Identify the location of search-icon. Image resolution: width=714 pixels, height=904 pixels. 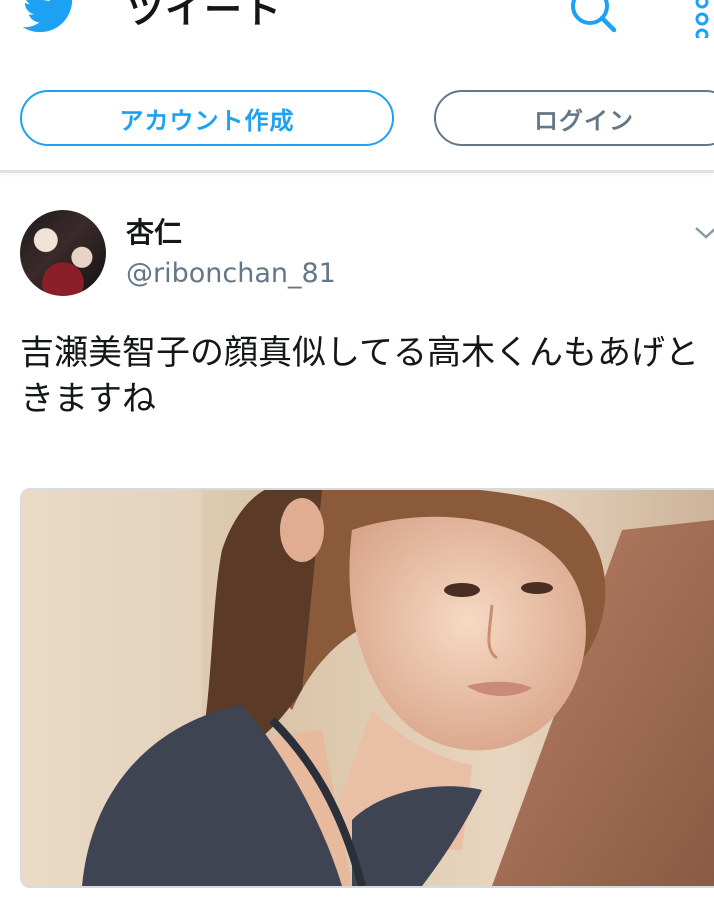
(592, 18).